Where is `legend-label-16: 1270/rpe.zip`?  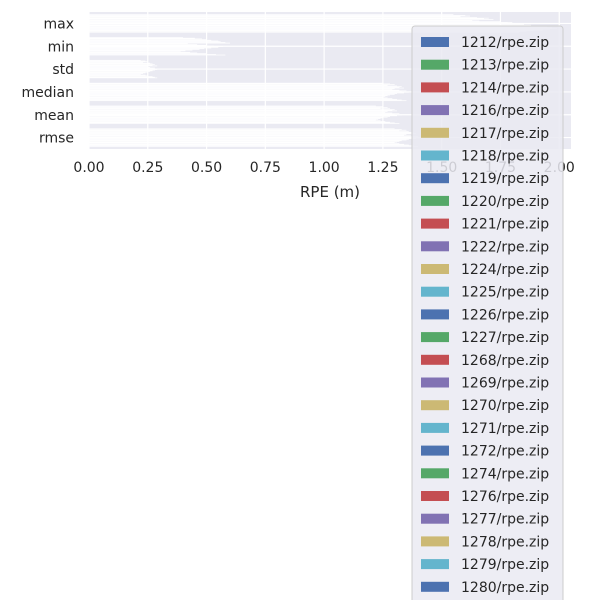 legend-label-16: 1270/rpe.zip is located at coordinates (505, 406).